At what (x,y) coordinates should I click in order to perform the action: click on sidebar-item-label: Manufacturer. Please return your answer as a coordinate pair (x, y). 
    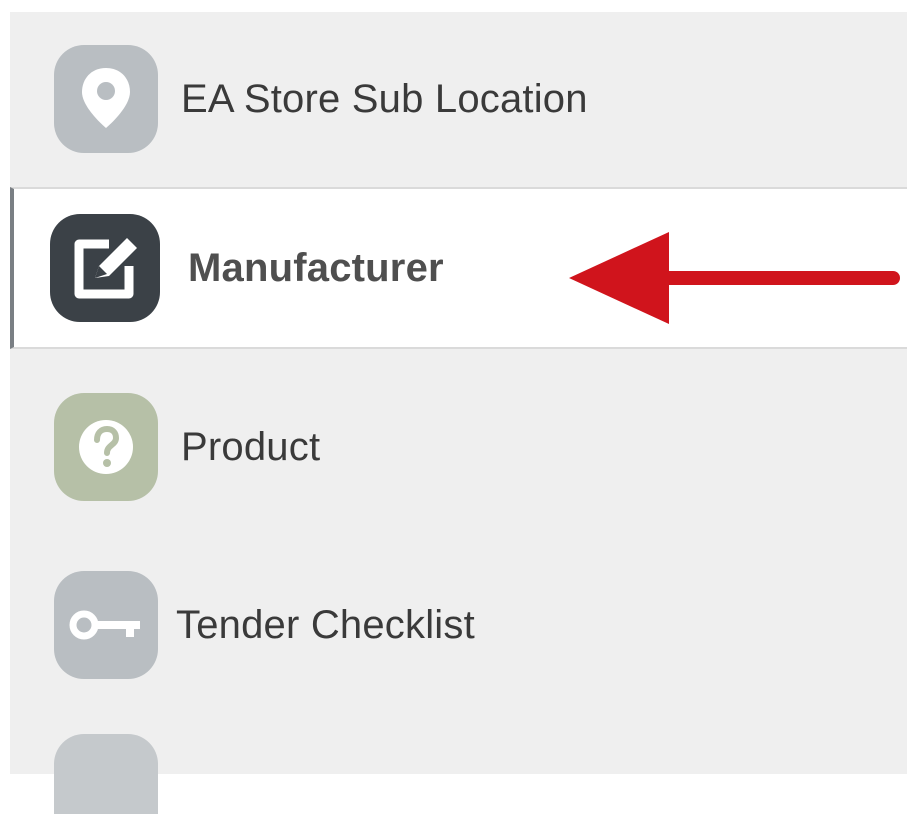
    Looking at the image, I should click on (316, 267).